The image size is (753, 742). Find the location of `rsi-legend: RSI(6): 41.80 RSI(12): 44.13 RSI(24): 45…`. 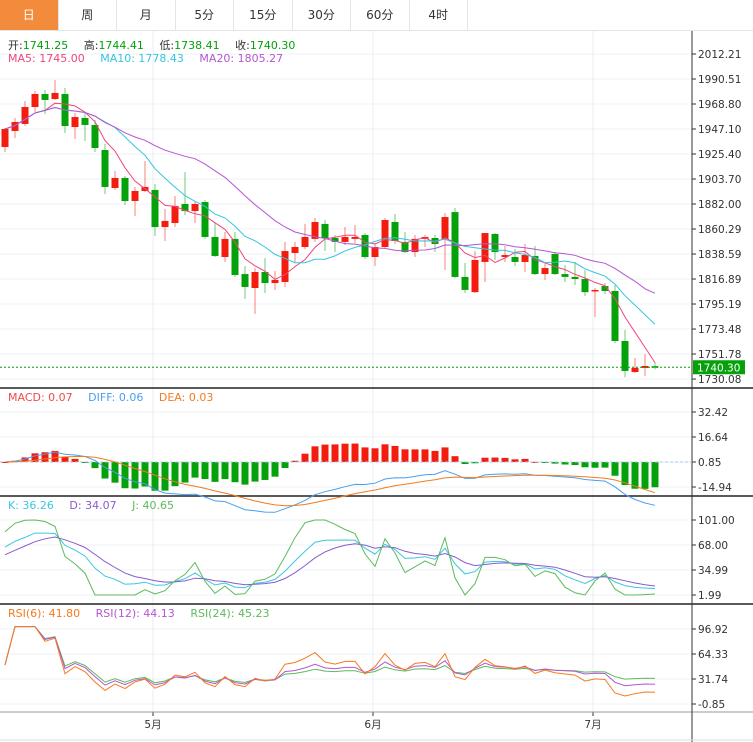

rsi-legend: RSI(6): 41.80 RSI(12): 44.13 RSI(24): 45… is located at coordinates (144, 613).